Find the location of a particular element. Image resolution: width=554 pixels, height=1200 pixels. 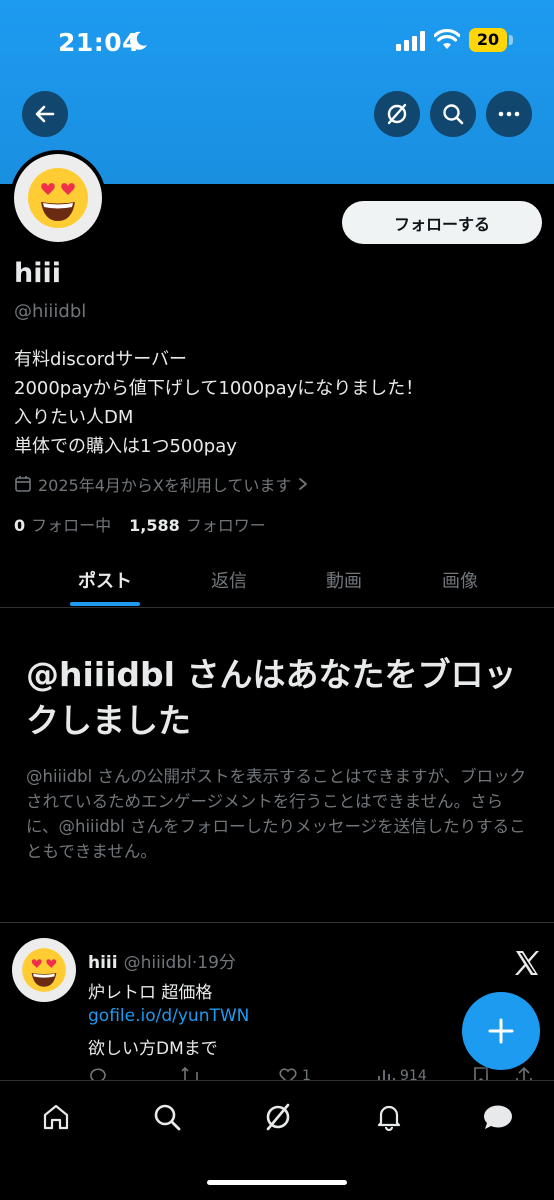

compose-button is located at coordinates (501, 1031).